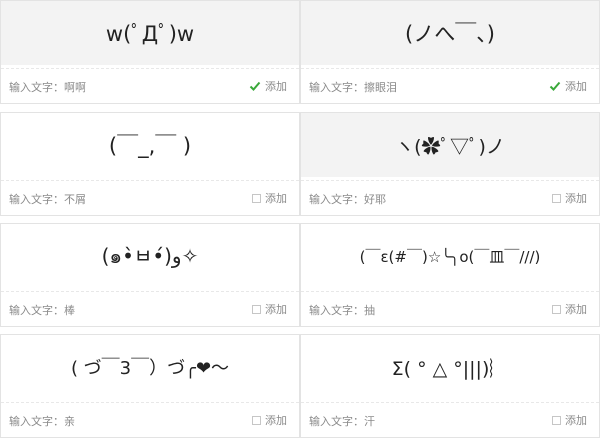  I want to click on card-footer: 输入文字：汗 添加, so click(450, 419).